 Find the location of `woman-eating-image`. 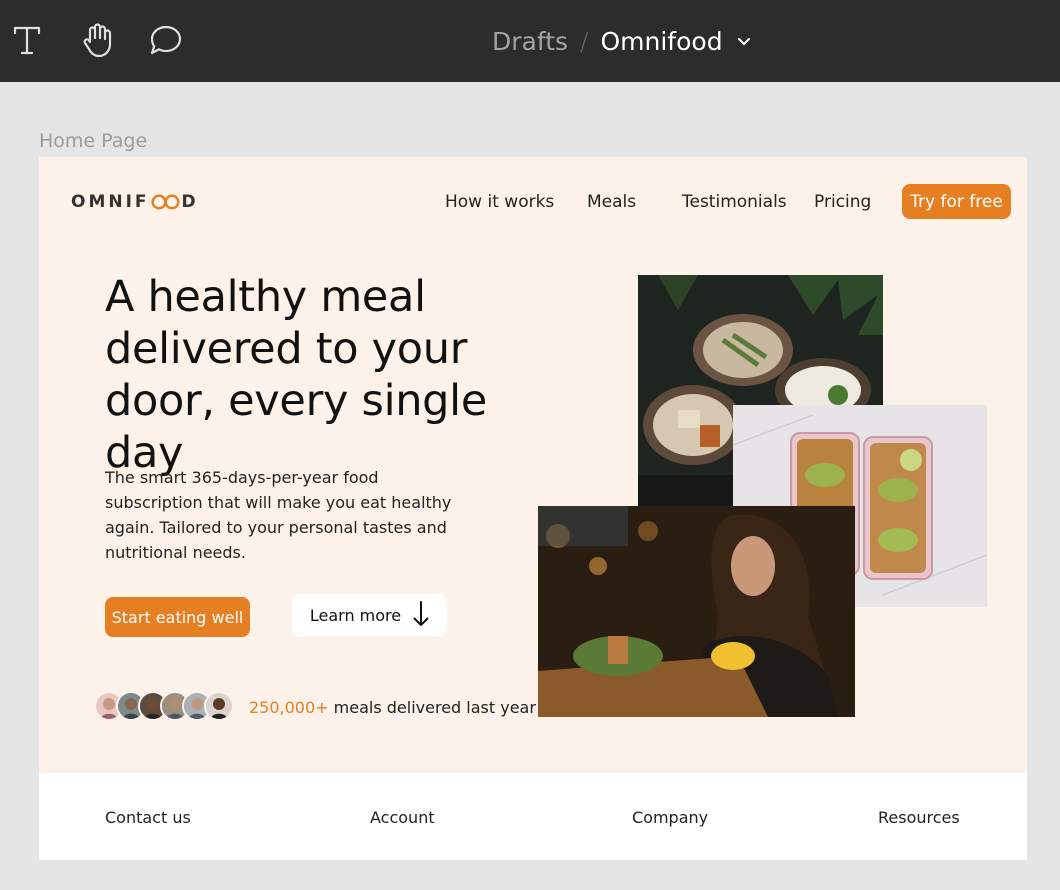

woman-eating-image is located at coordinates (696, 611).